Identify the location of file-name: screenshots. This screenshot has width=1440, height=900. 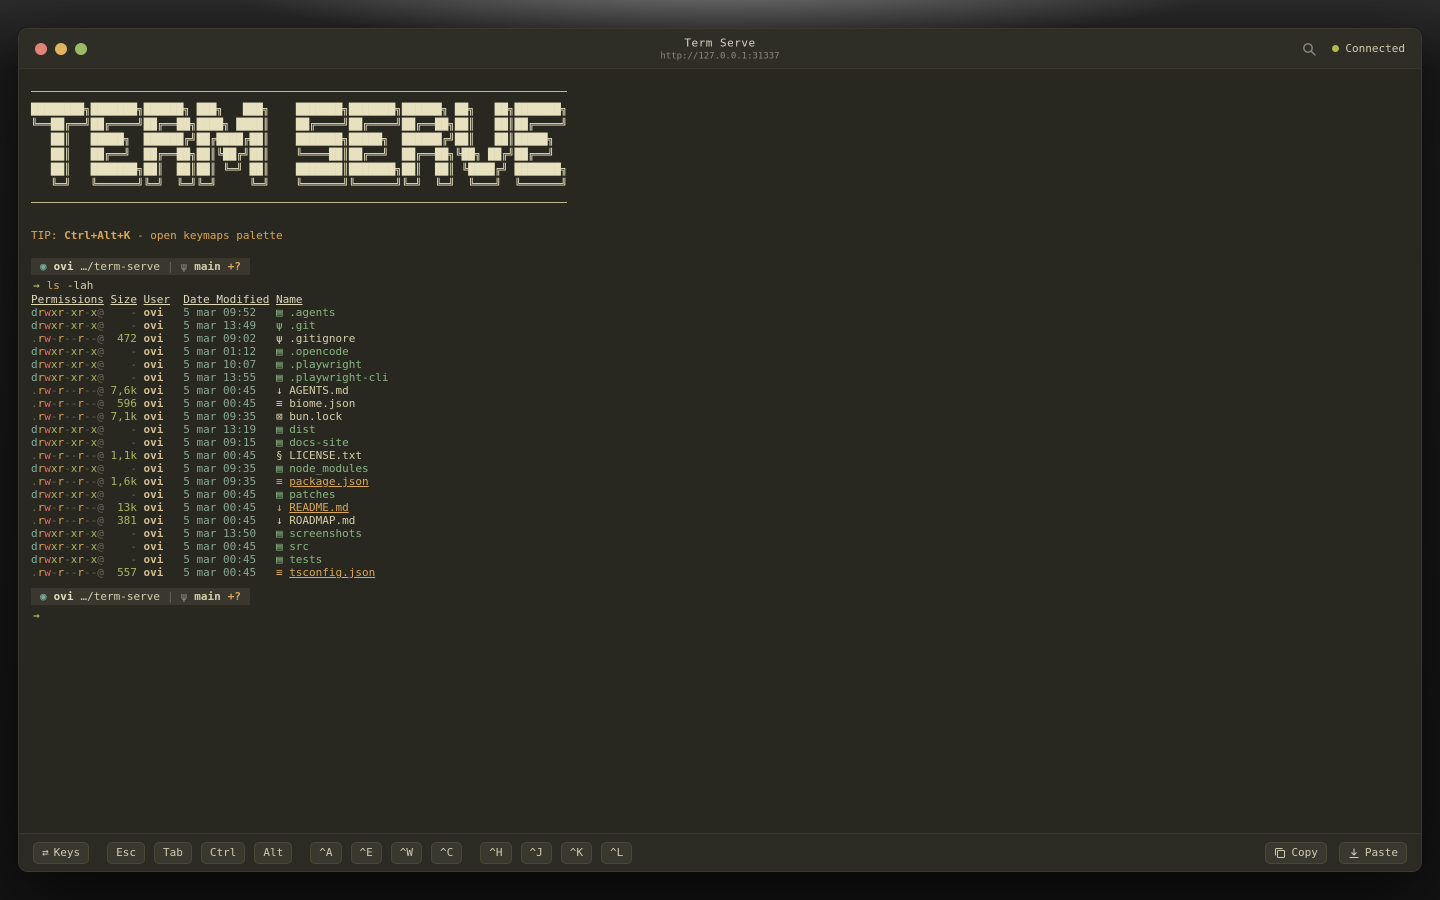
(326, 533).